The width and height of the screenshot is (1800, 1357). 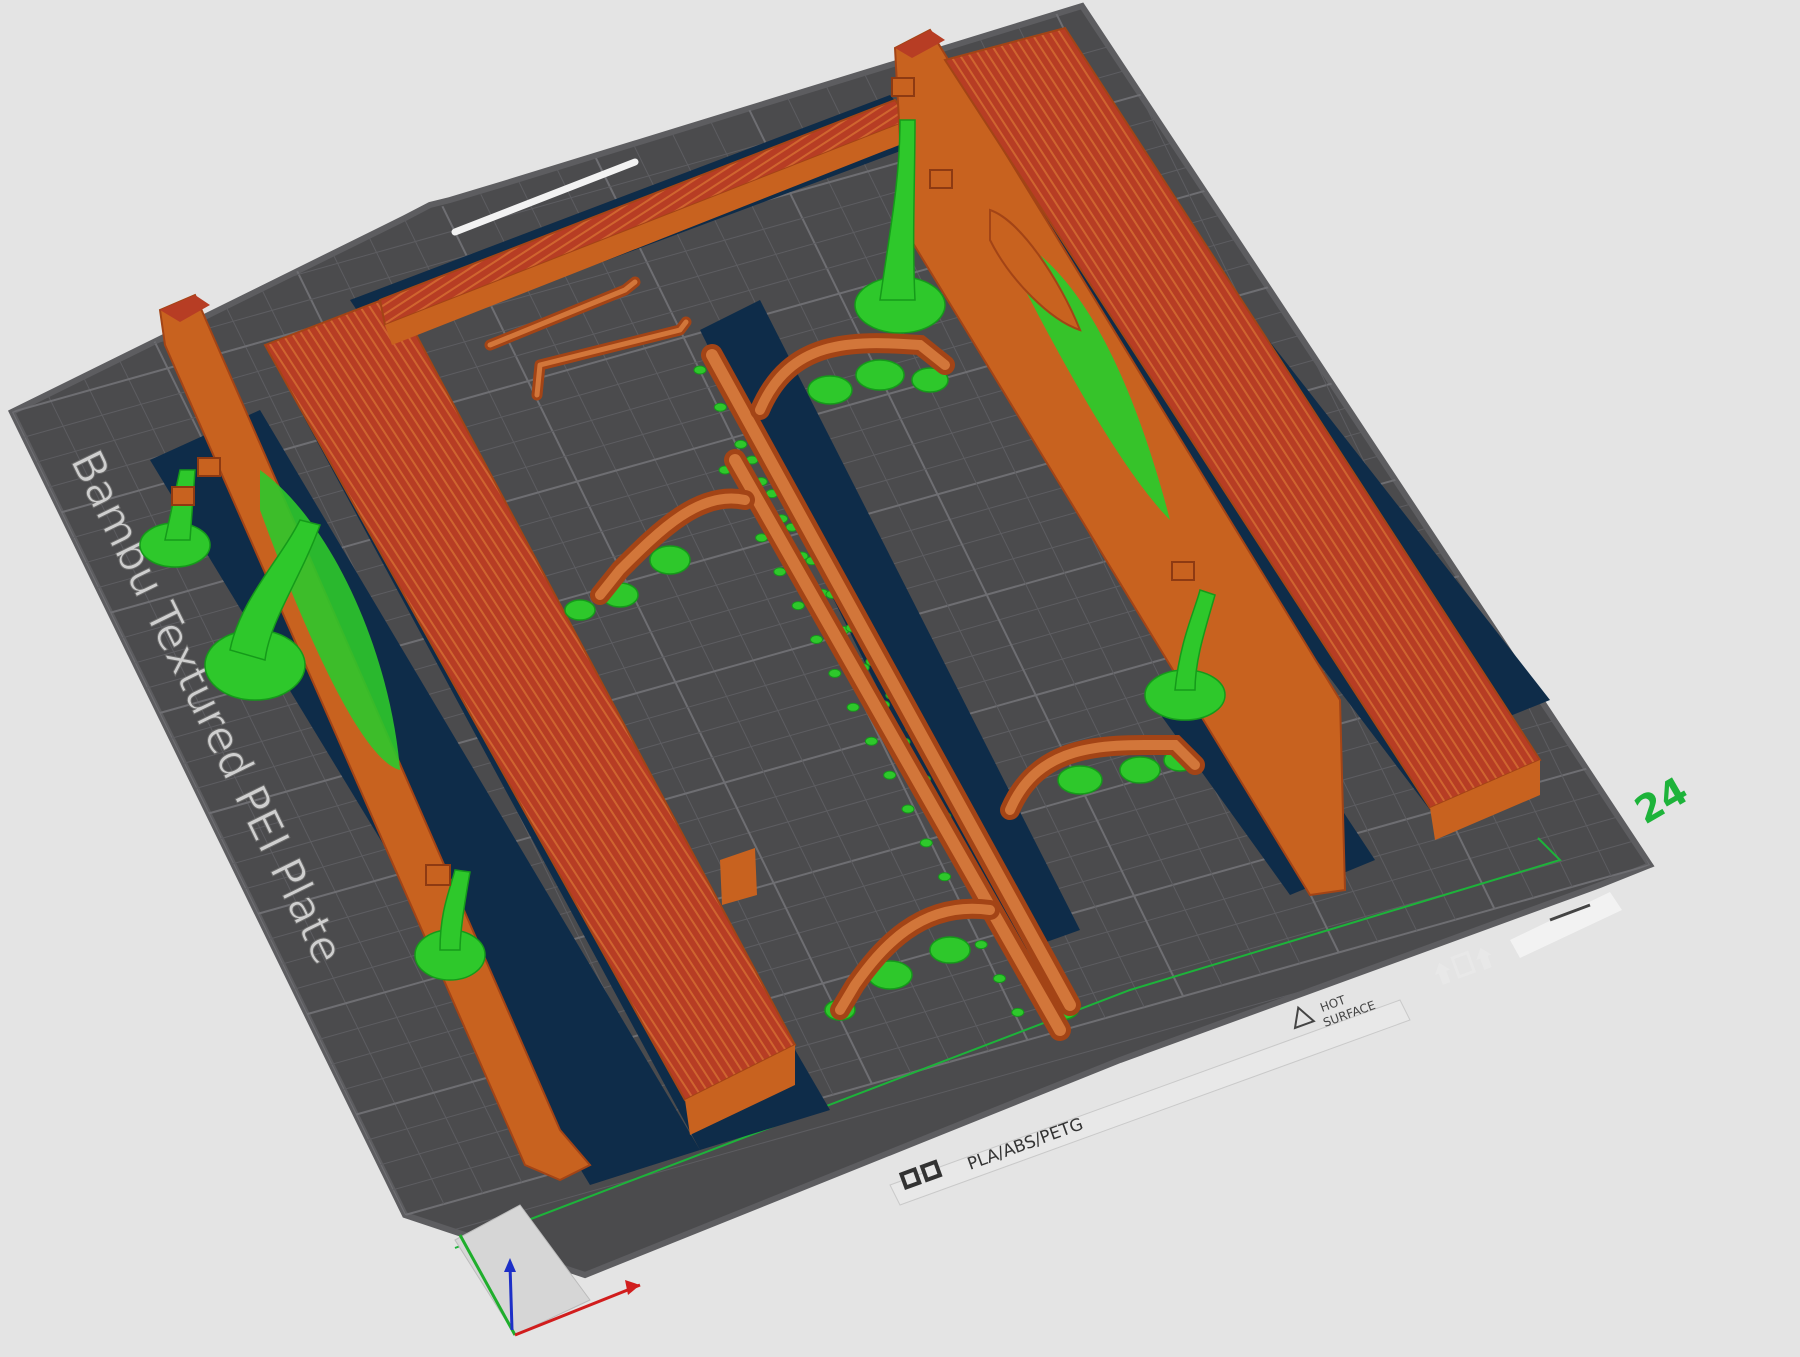 What do you see at coordinates (1304, 1017) in the screenshot?
I see `warning-triangle-icon` at bounding box center [1304, 1017].